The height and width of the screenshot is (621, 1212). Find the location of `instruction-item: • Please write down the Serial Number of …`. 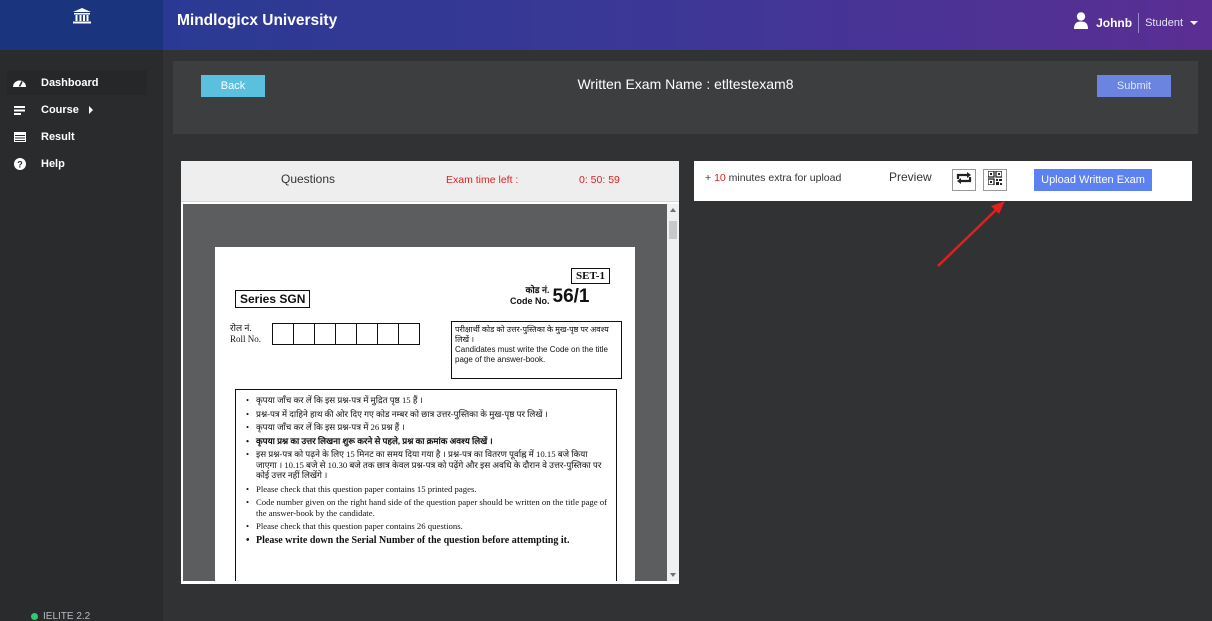

instruction-item: • Please write down the Serial Number of … is located at coordinates (408, 540).